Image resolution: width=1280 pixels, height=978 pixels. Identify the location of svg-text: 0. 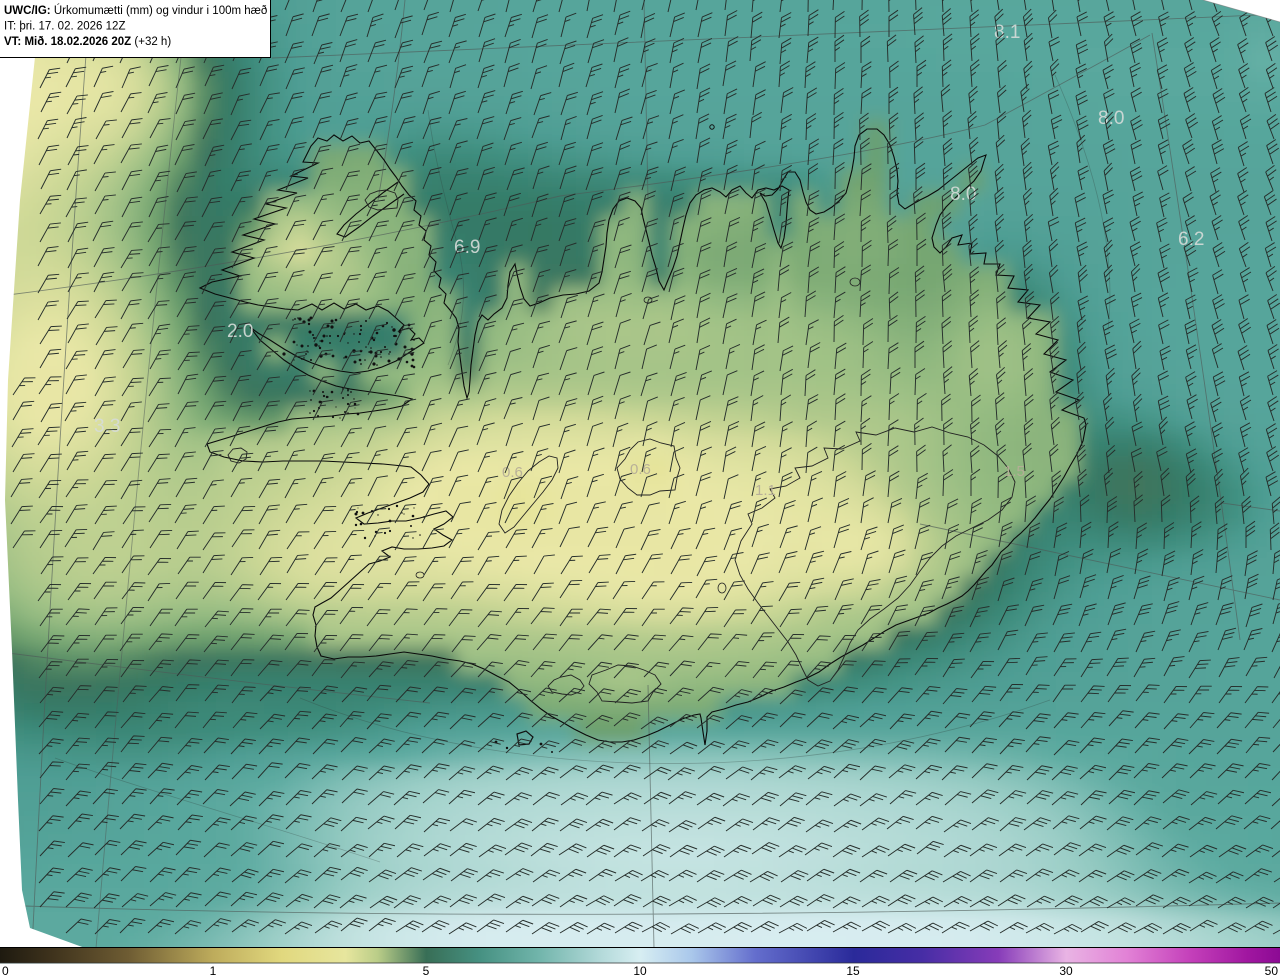
(5, 971).